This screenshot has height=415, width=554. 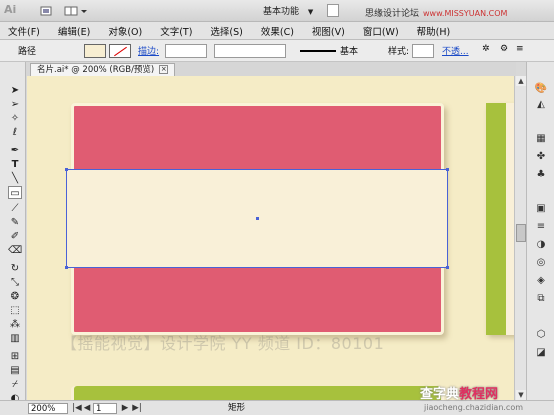 What do you see at coordinates (15, 356) in the screenshot?
I see `mesh-tool-icon: ⊞` at bounding box center [15, 356].